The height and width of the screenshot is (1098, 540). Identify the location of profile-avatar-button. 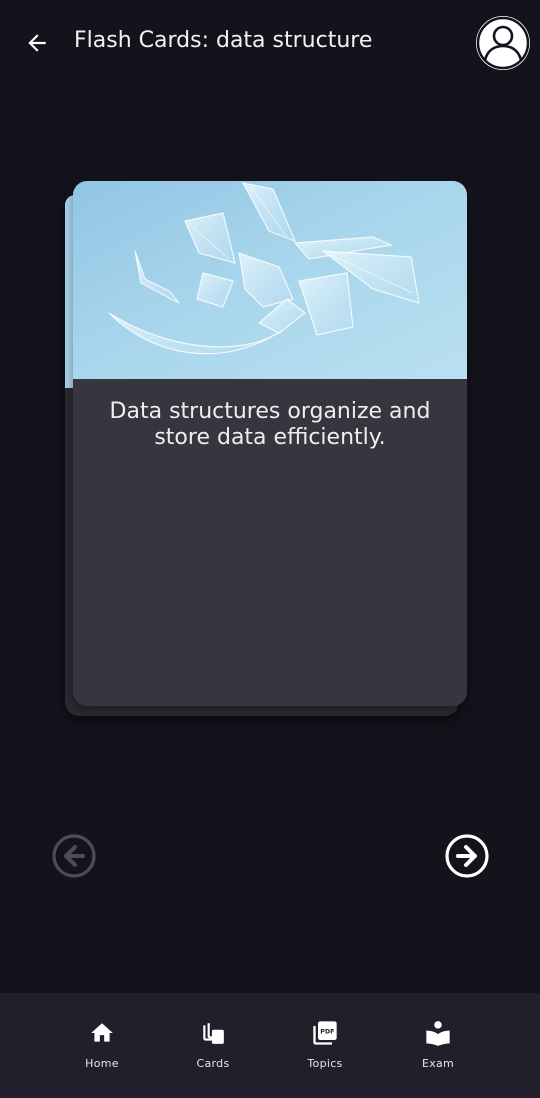
(503, 43).